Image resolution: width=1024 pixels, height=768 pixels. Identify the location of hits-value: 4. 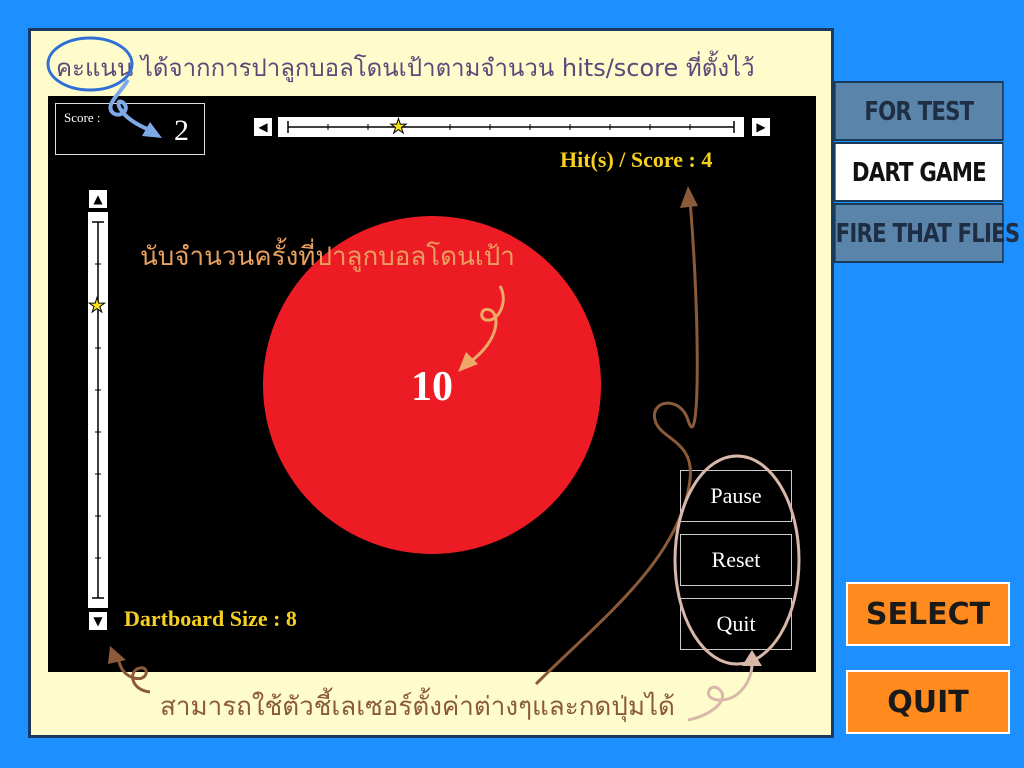
(707, 159).